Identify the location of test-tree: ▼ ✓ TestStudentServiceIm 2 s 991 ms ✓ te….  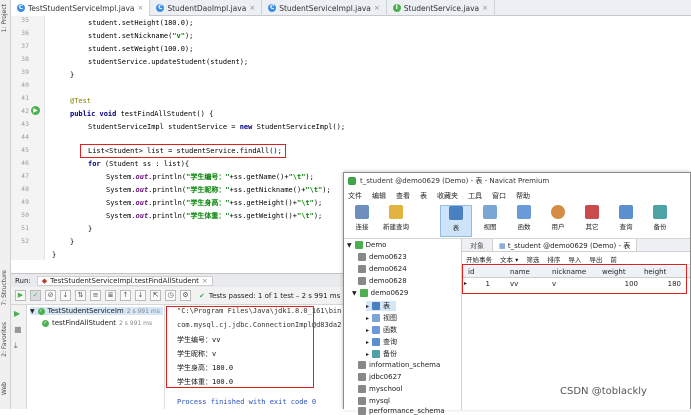
(95, 357).